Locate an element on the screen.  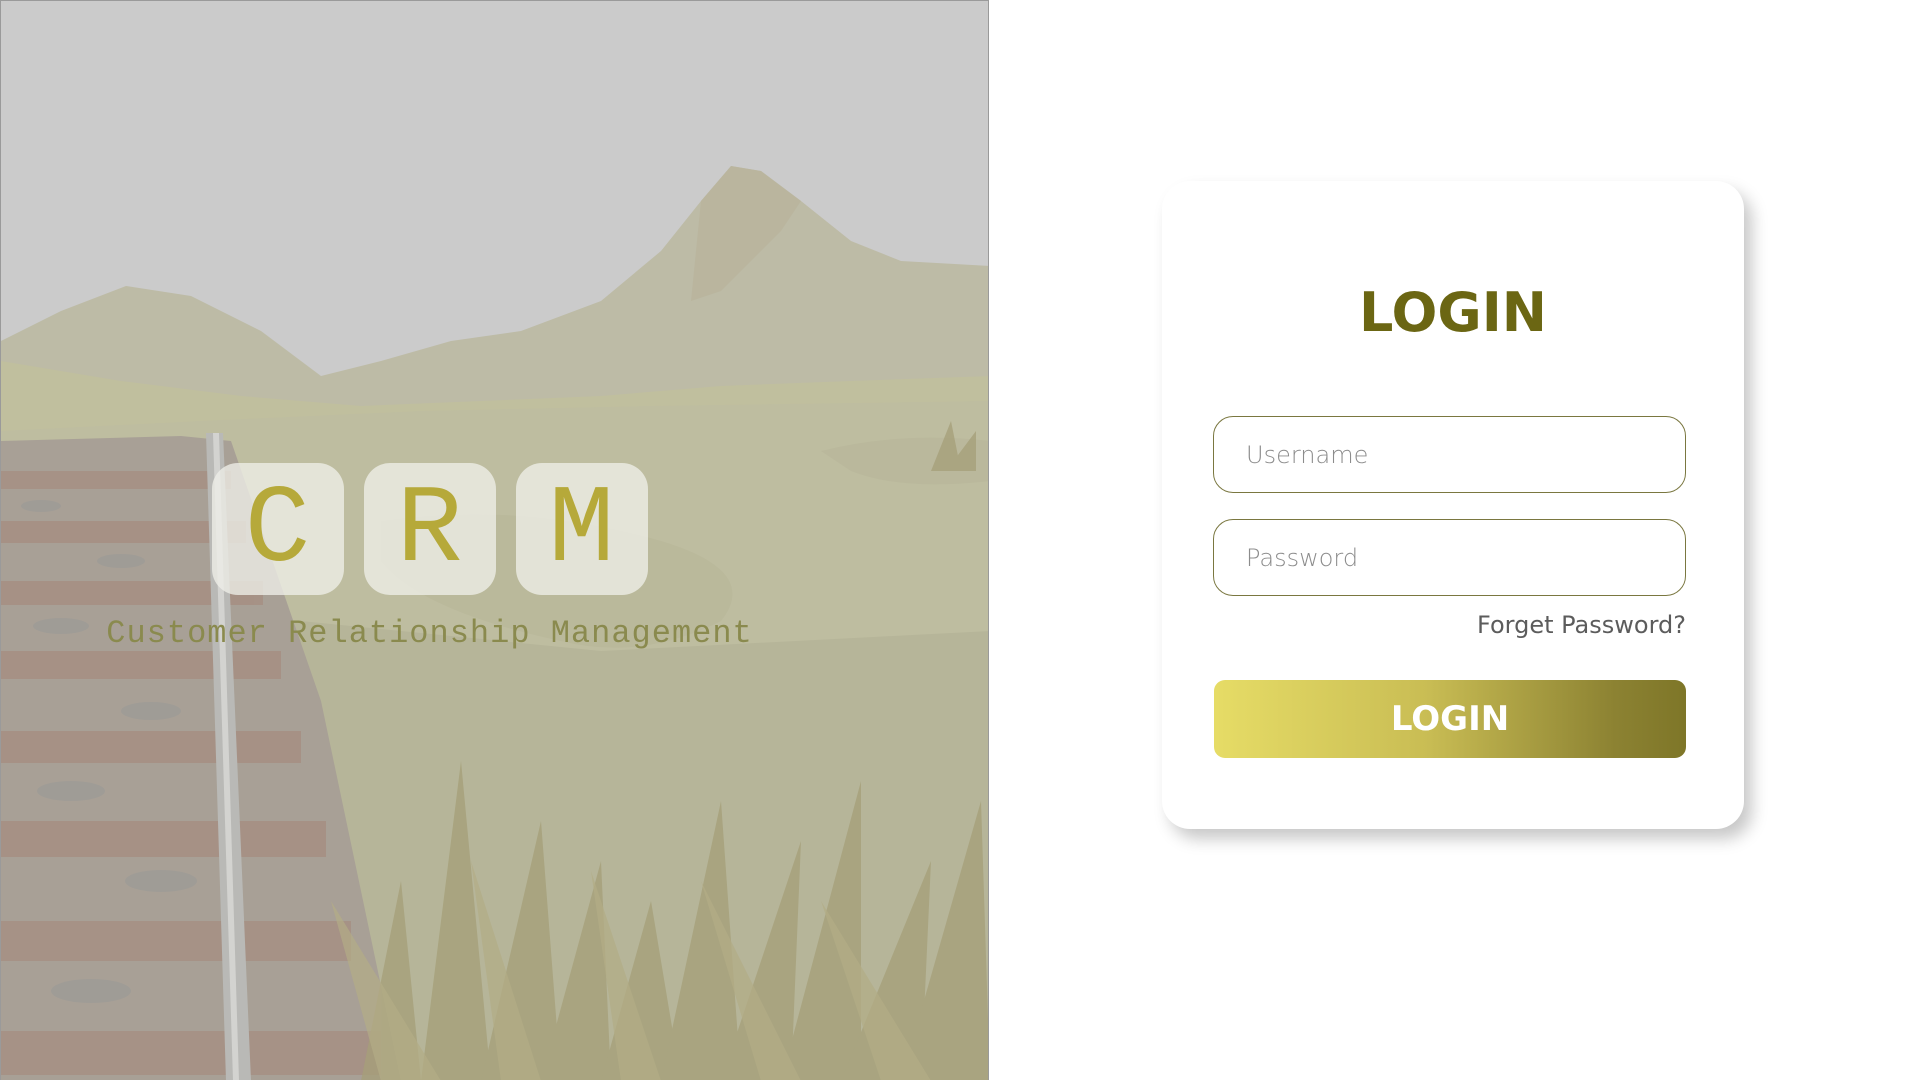
username-input is located at coordinates (1465, 454).